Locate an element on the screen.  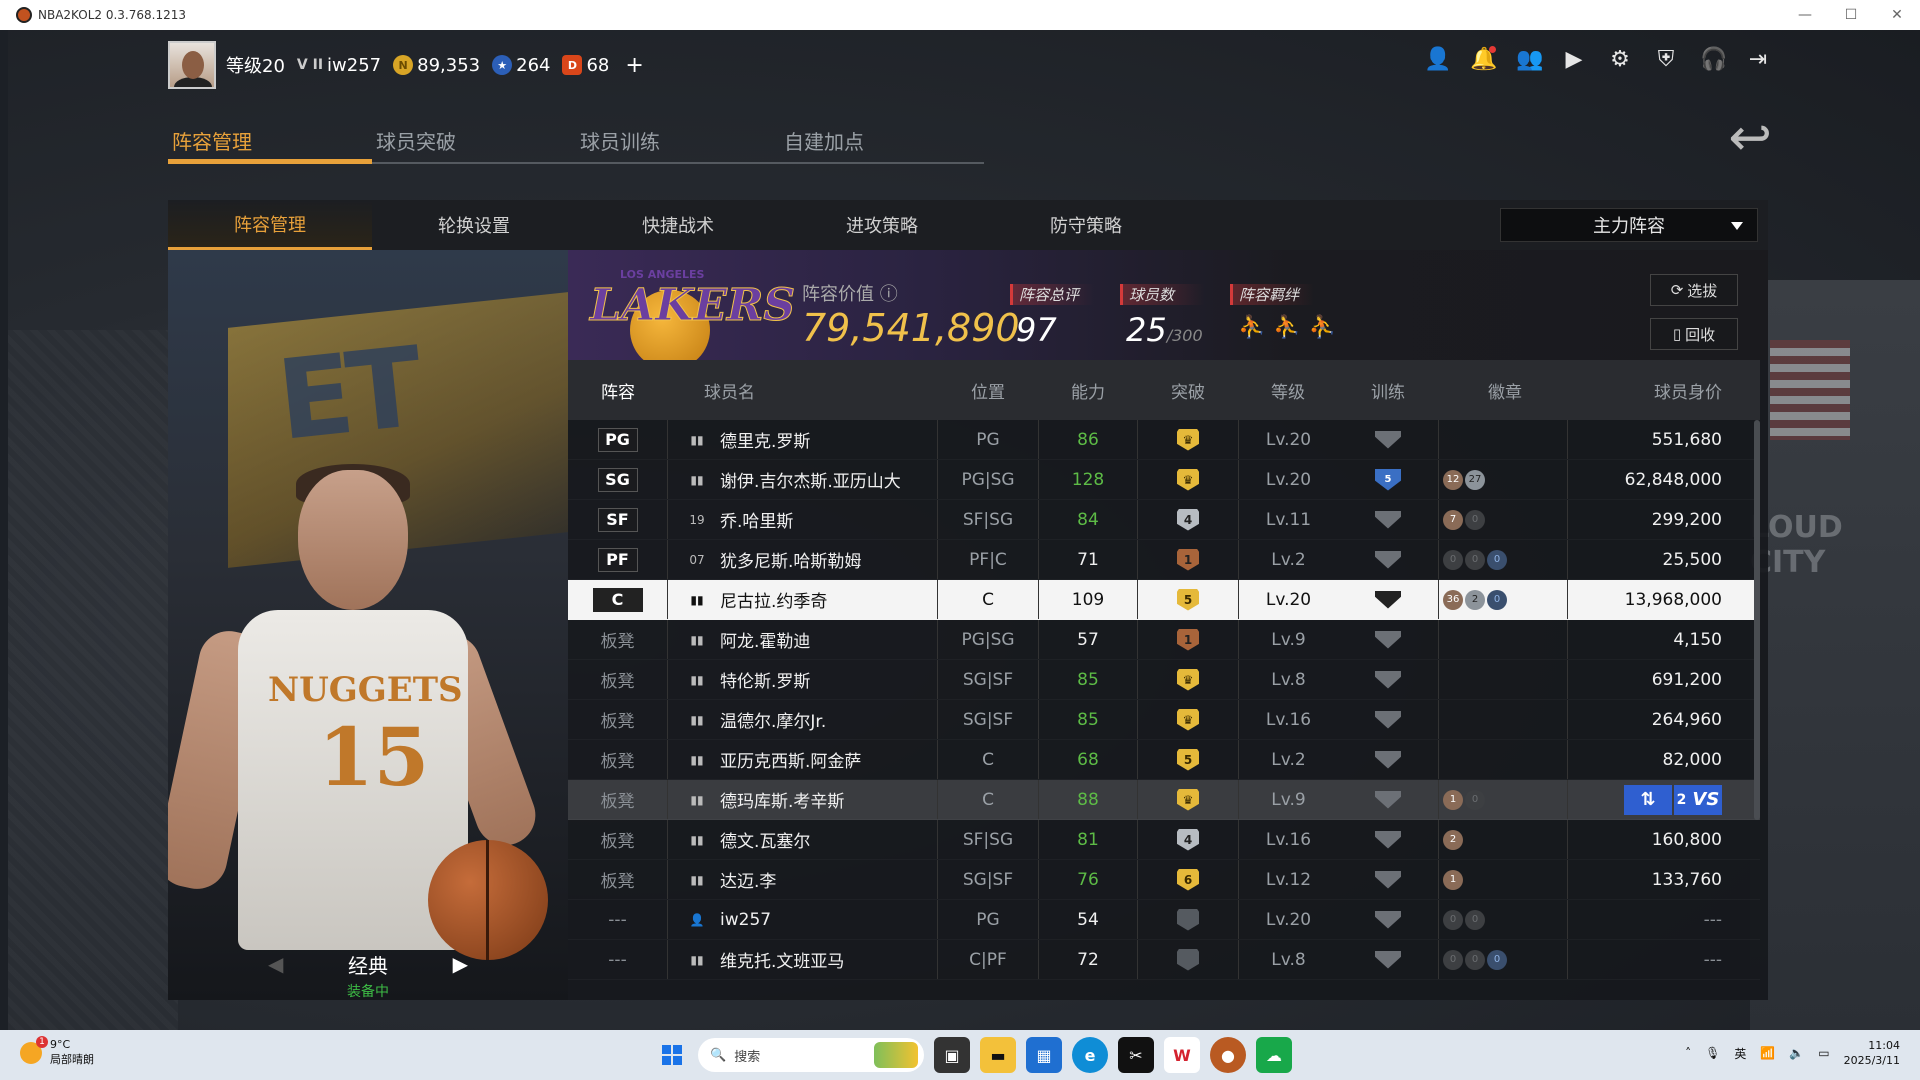
main-tabs: 阵容管理 球员突破 球员训练 自建加点 is located at coordinates (576, 141).